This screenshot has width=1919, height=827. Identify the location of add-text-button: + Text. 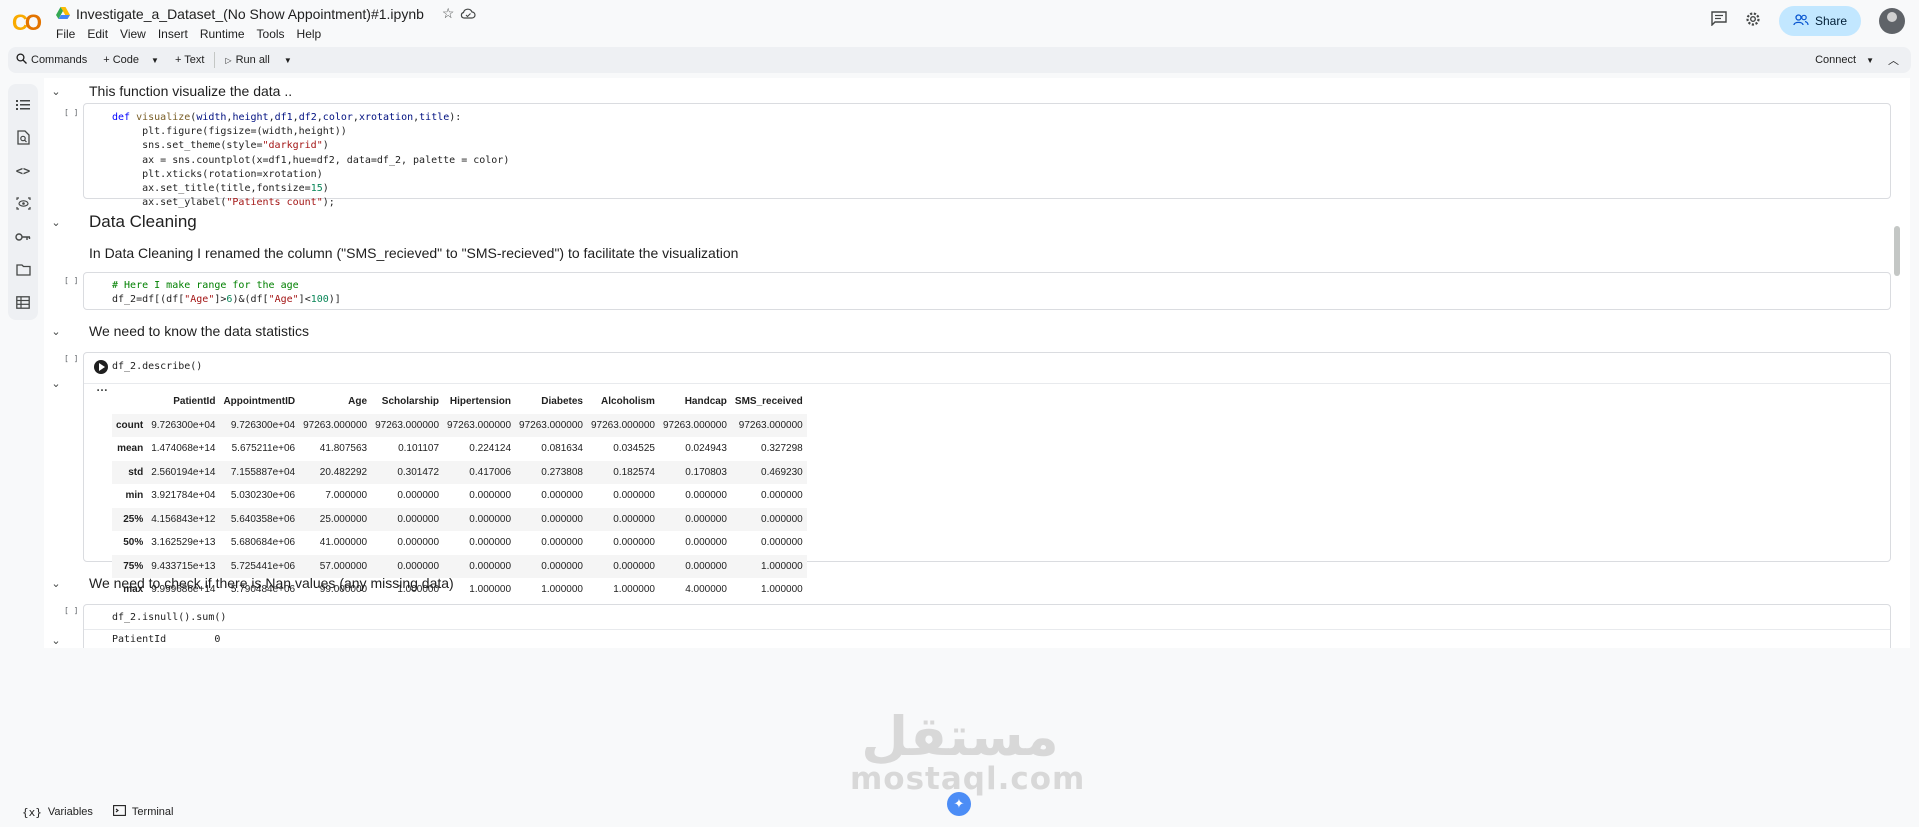
(189, 60).